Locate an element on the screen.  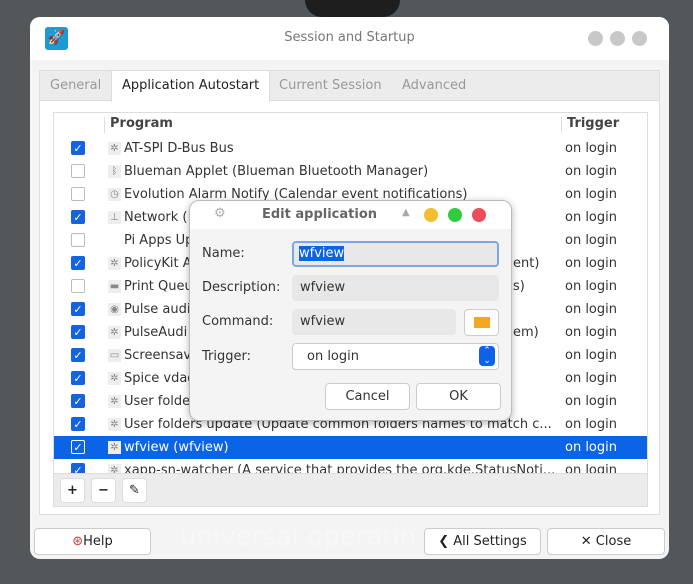
dialog-maximize-button is located at coordinates (455, 215).